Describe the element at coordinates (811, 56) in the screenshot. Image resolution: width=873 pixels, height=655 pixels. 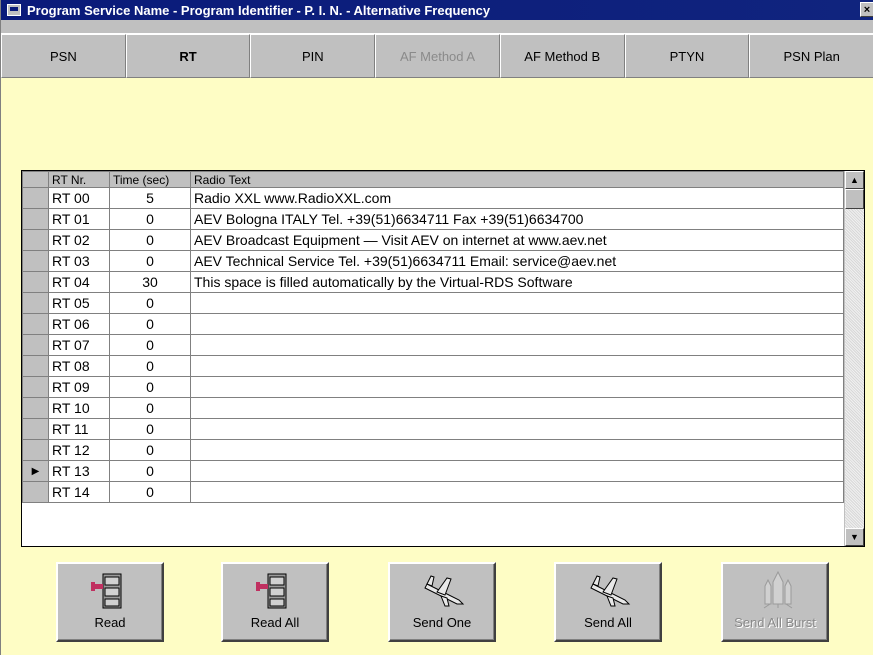
I see `tab-psn-plan: PSN Plan` at that location.